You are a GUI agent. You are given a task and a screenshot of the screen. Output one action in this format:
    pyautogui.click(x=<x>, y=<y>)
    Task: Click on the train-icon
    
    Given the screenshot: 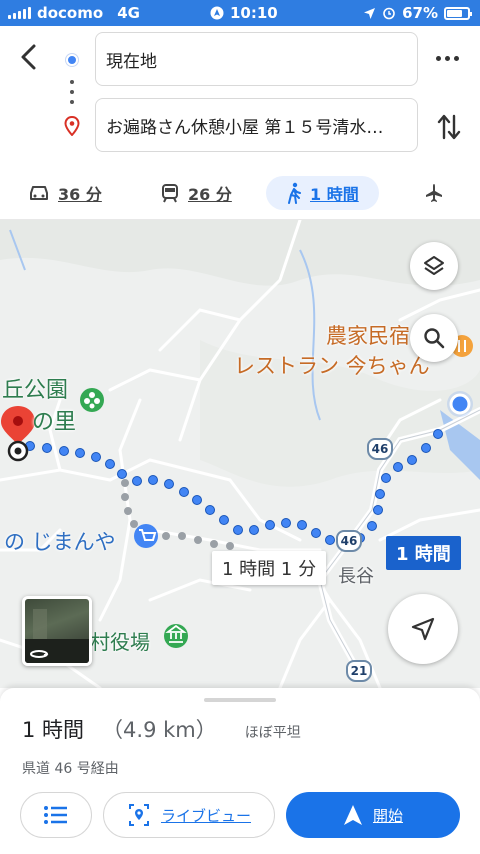 What is the action you would take?
    pyautogui.click(x=170, y=193)
    